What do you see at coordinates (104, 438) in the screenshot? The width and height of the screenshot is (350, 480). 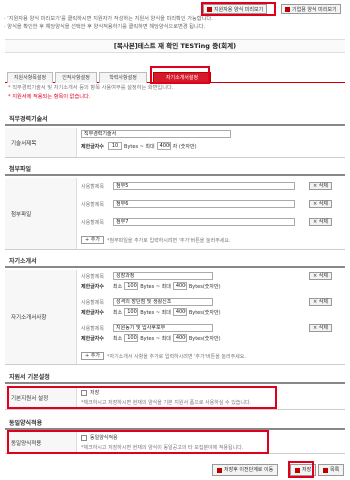 I see `checkbox-label: 동일양식적용` at bounding box center [104, 438].